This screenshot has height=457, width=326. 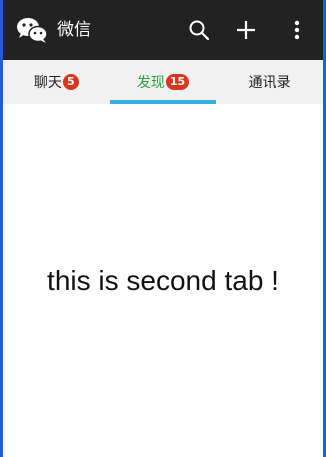 I want to click on unread-badge: 5, so click(x=70, y=82).